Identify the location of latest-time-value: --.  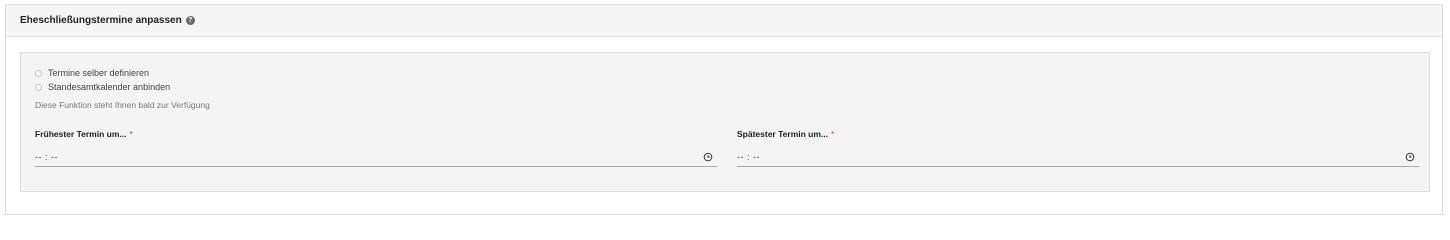
(748, 156).